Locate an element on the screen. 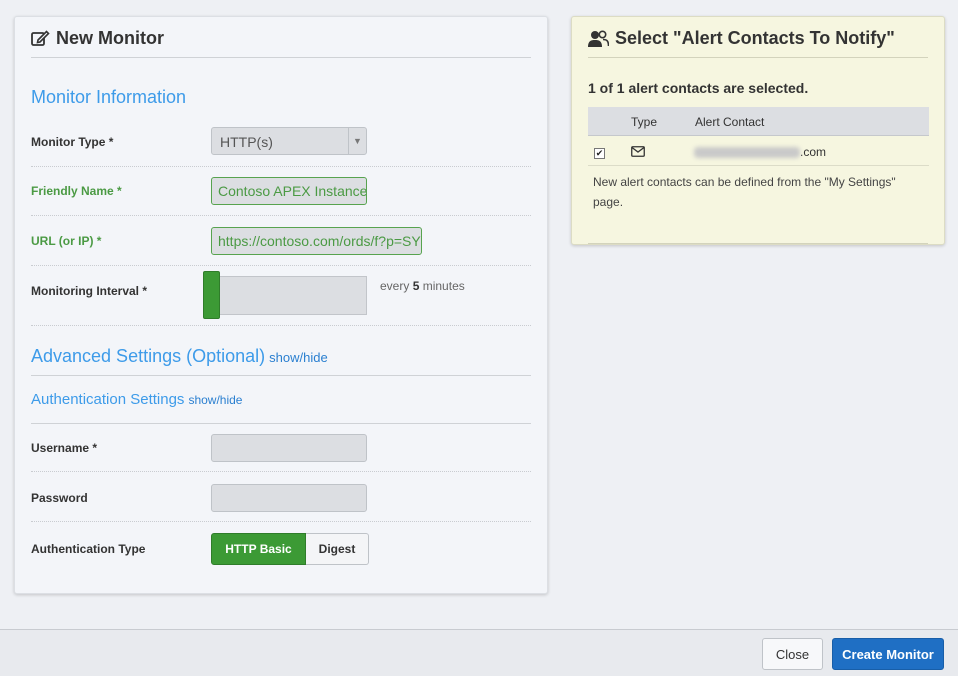  interval-value: 5 is located at coordinates (416, 286).